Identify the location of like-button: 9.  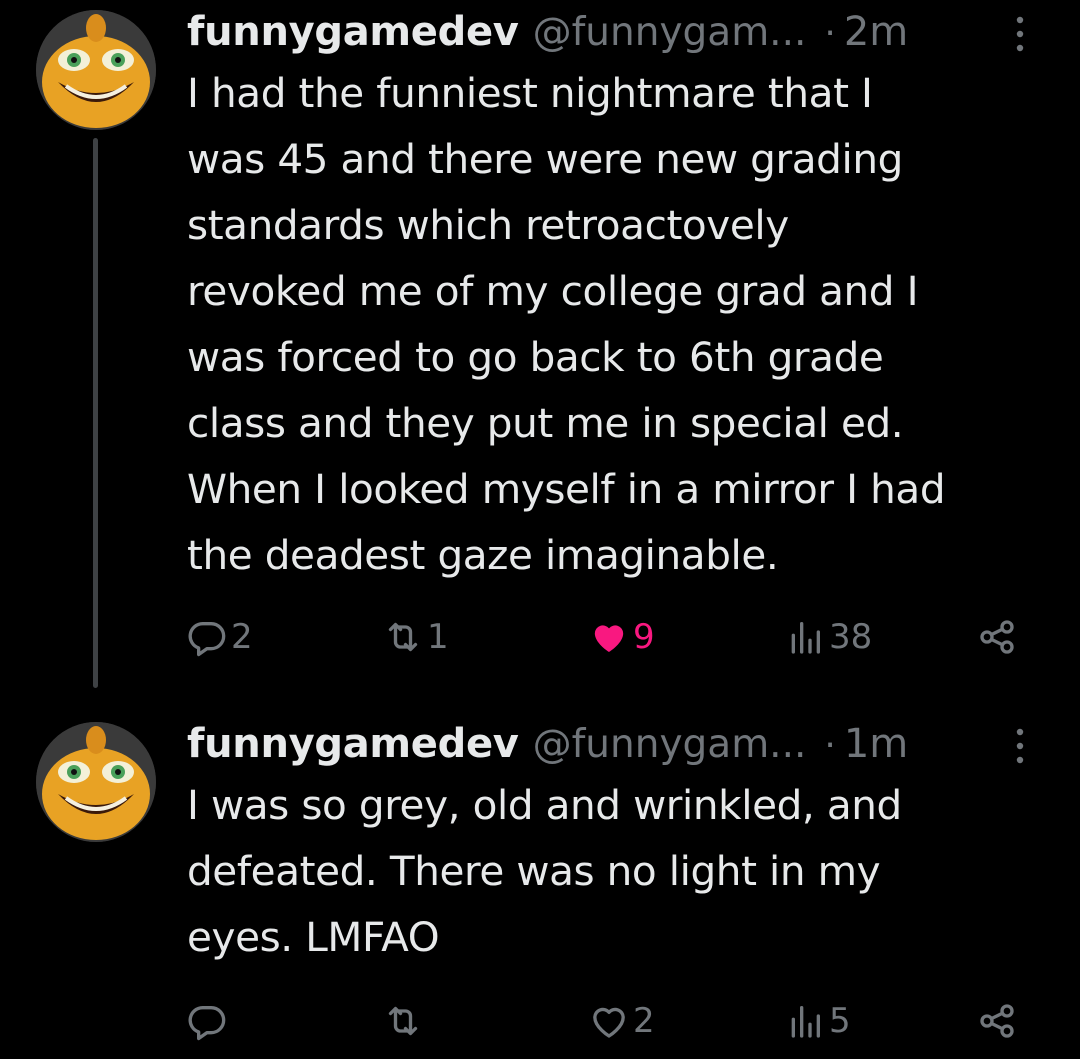
(622, 637).